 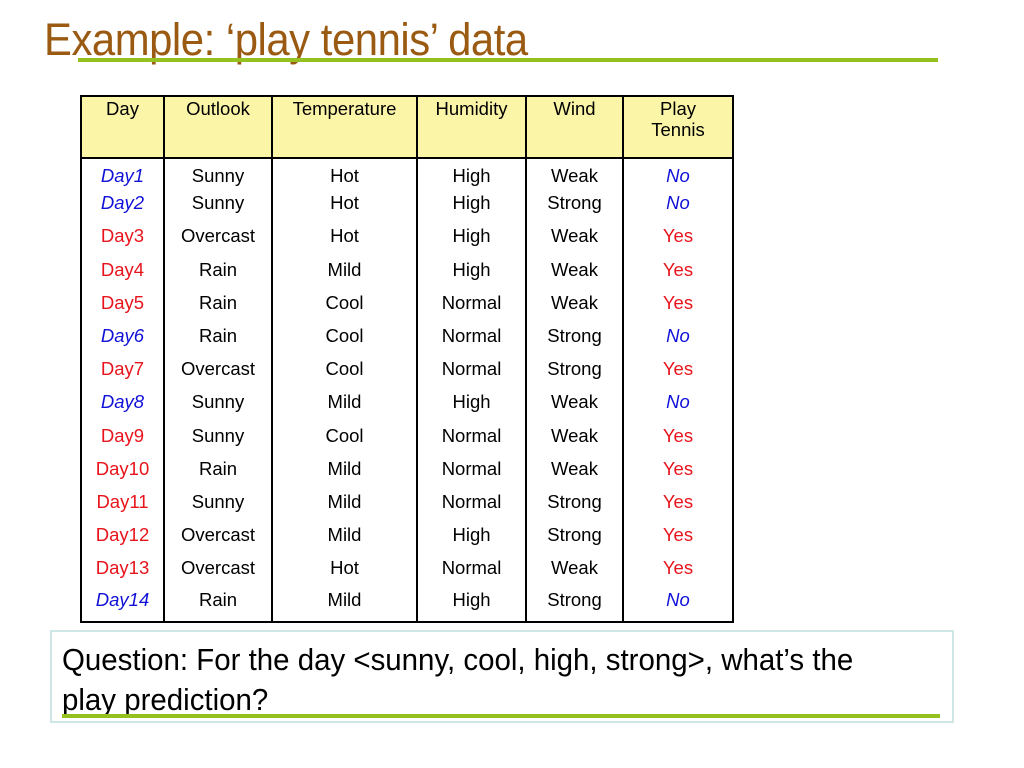 I want to click on table-row: Day4 Rain Mild High Weak Yes, so click(x=407, y=269).